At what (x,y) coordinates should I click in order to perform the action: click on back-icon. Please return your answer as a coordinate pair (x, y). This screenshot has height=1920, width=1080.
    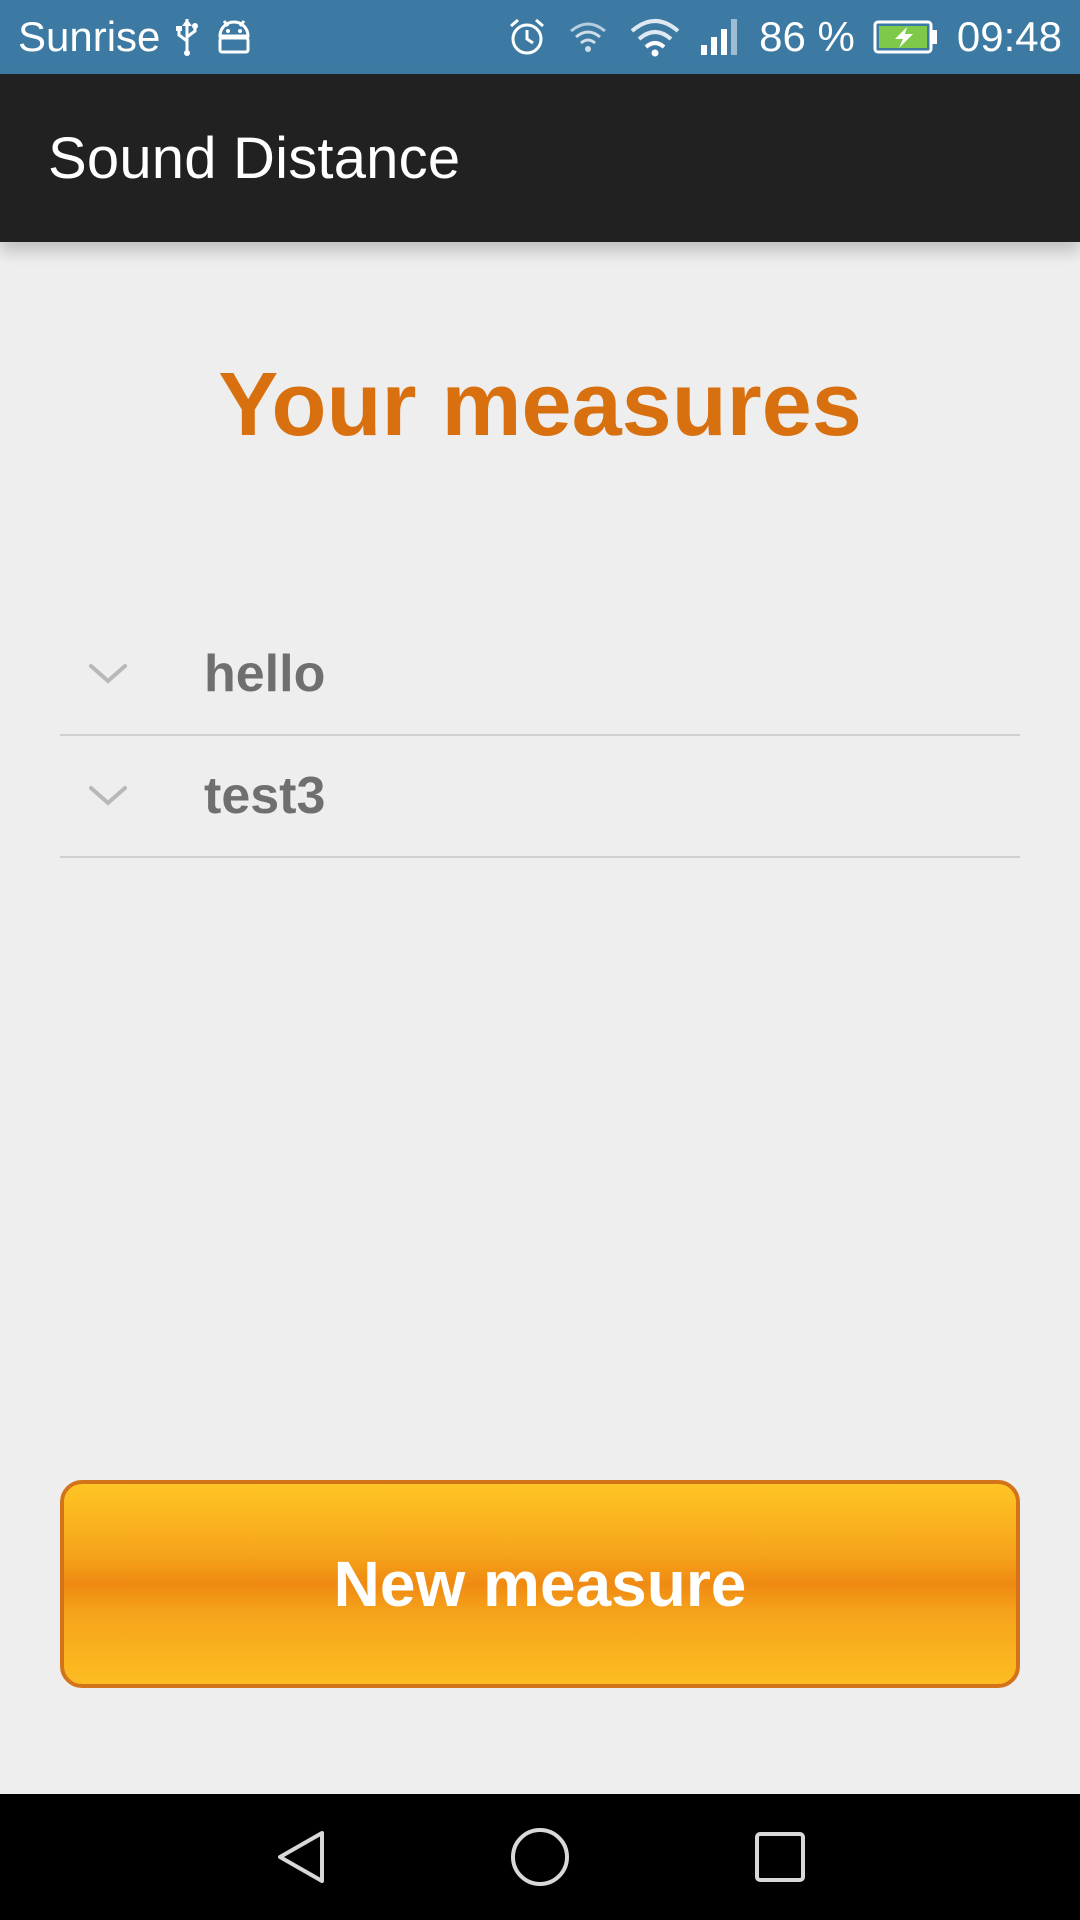
    Looking at the image, I should click on (300, 1857).